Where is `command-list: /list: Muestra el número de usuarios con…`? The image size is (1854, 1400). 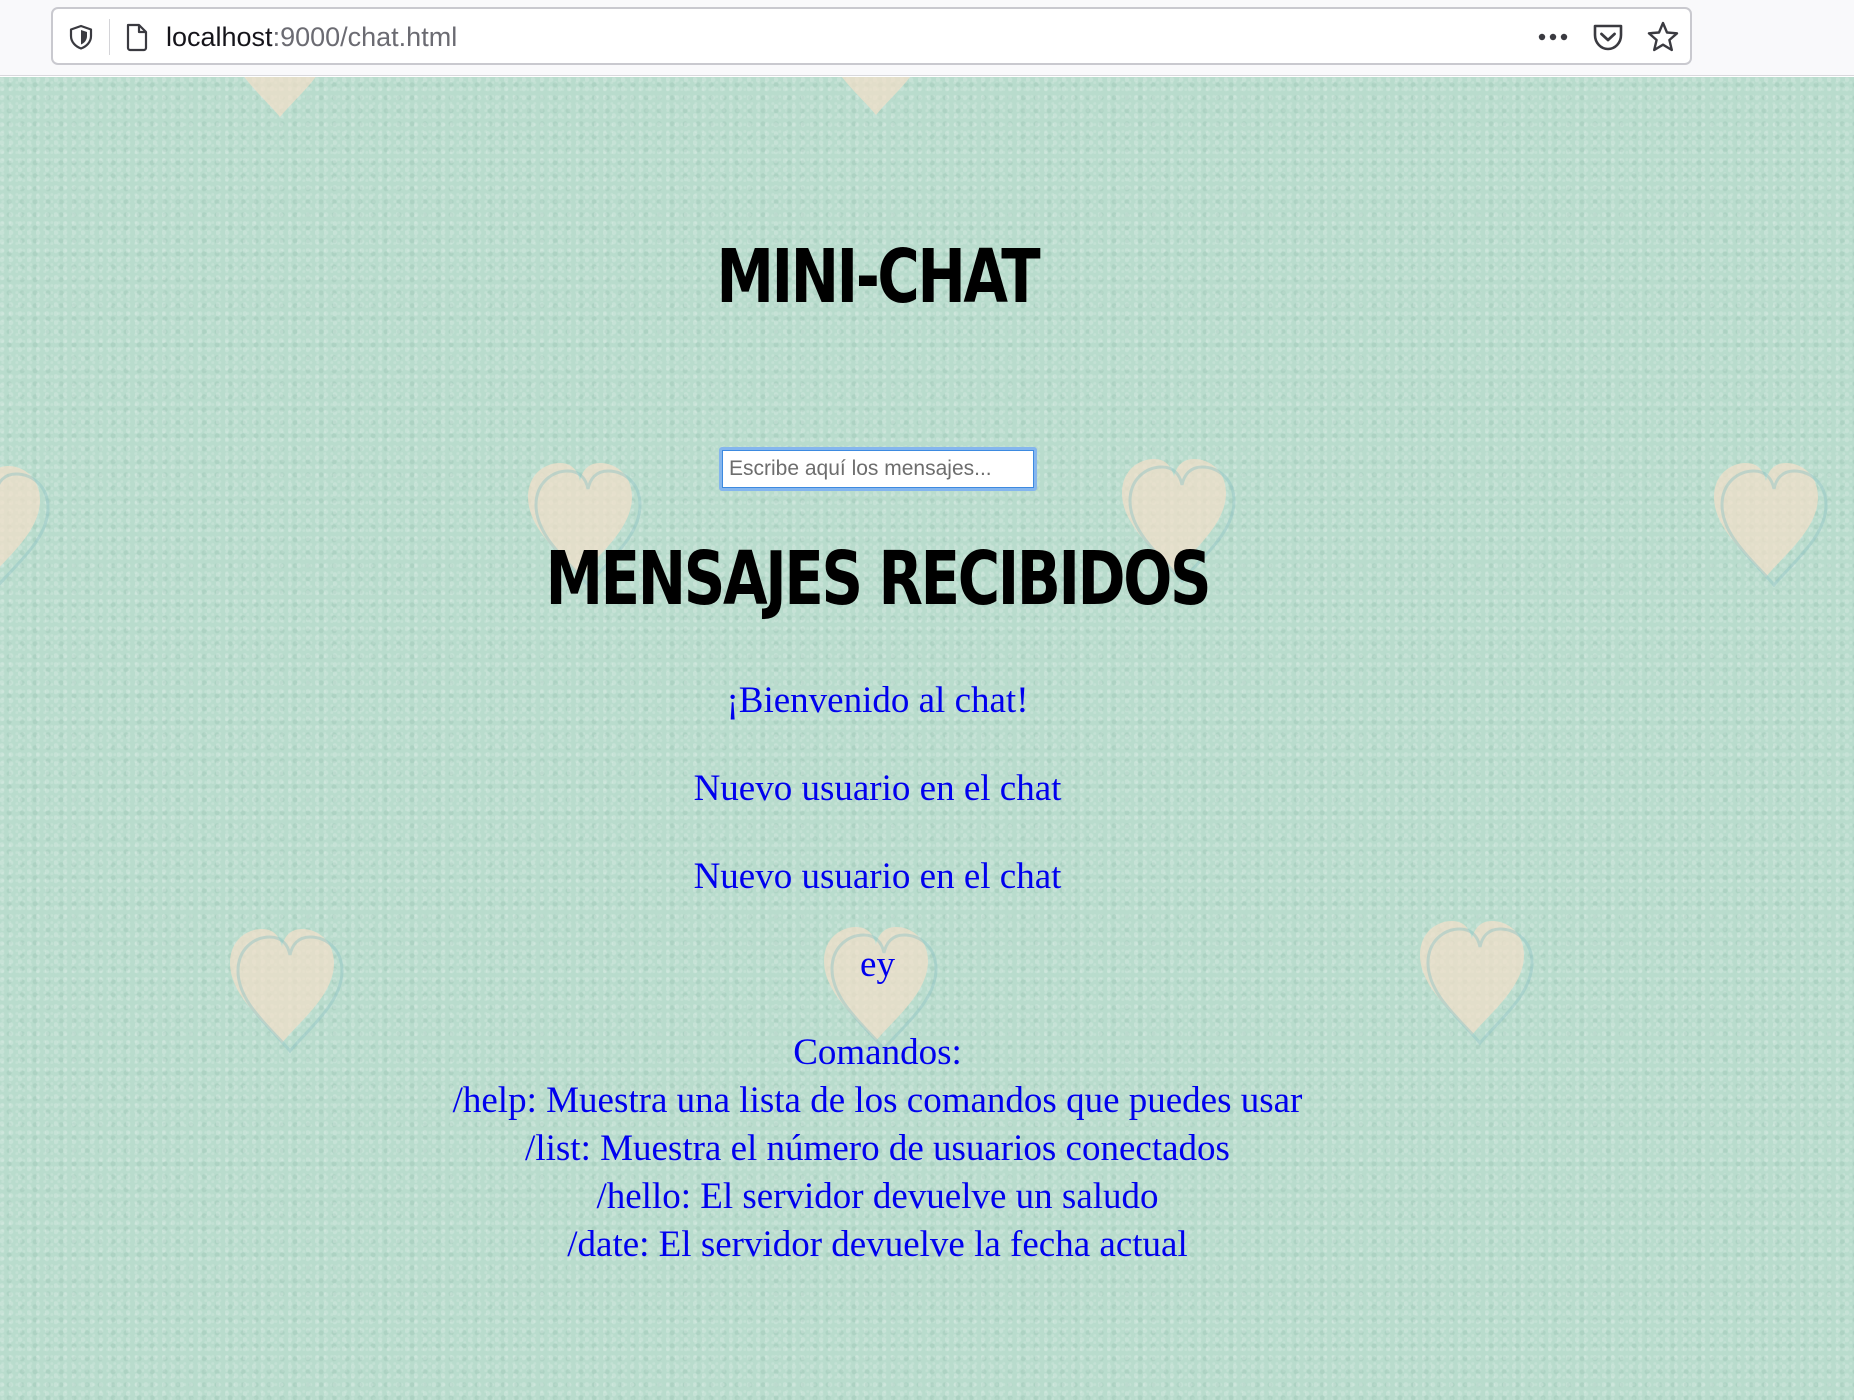
command-list: /list: Muestra el número de usuarios con… is located at coordinates (877, 1148).